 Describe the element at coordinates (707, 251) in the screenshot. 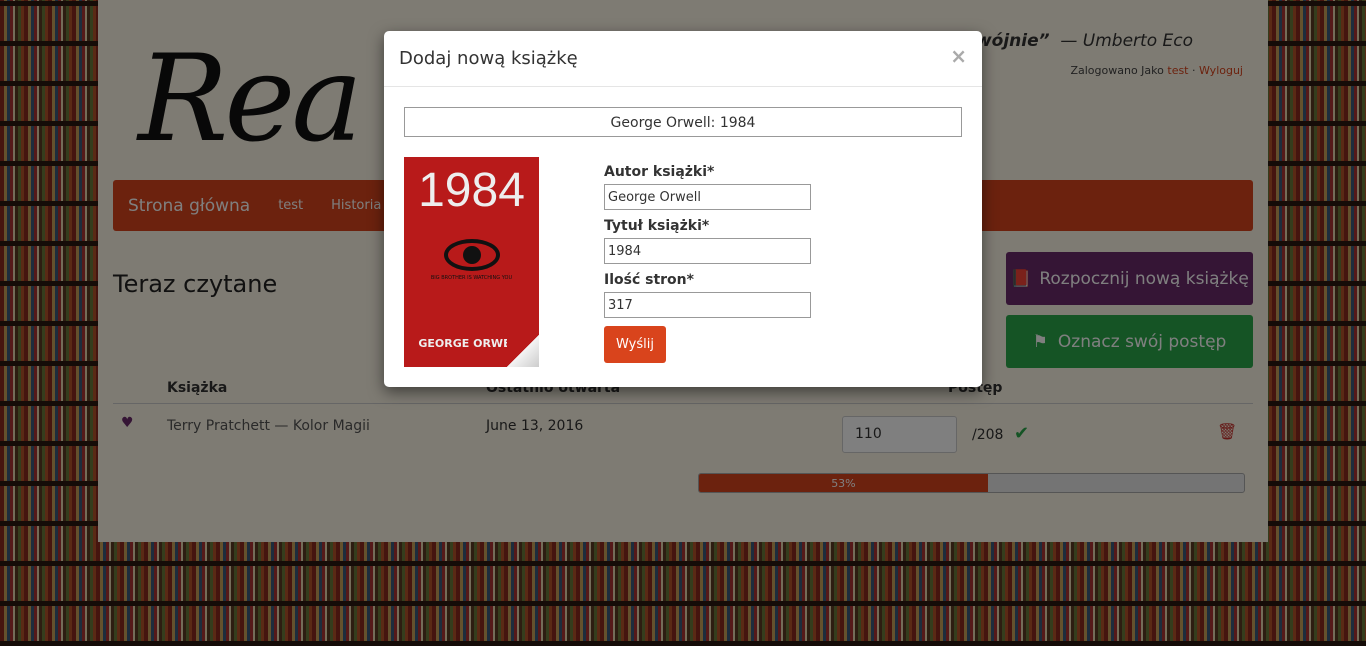

I see `title-field: 1984` at that location.